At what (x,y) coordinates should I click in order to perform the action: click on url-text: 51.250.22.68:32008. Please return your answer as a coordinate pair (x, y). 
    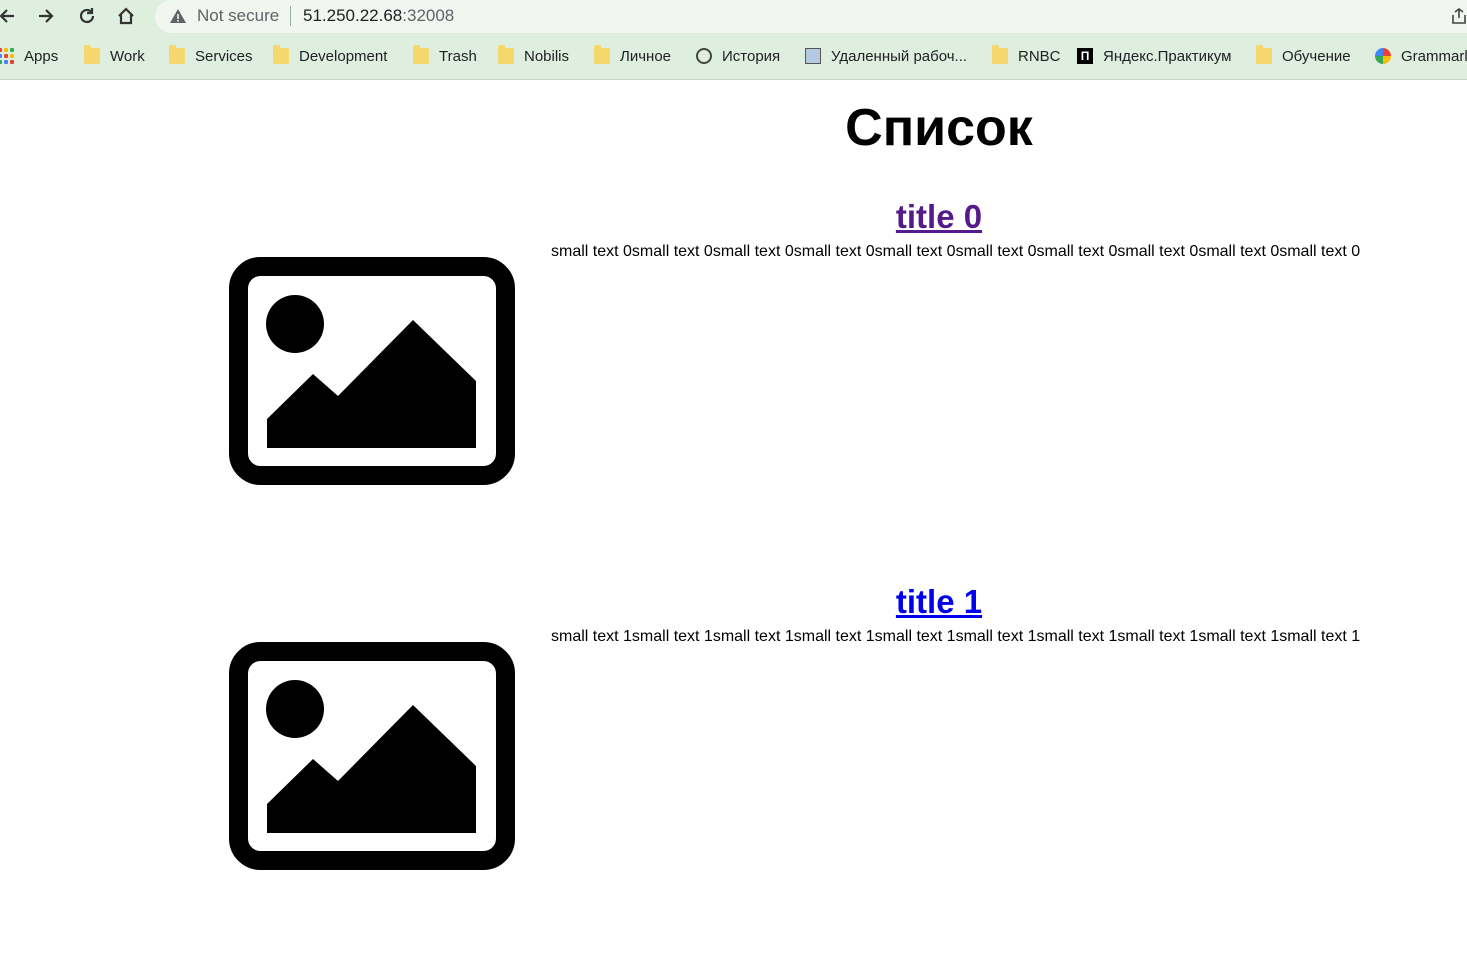
    Looking at the image, I should click on (378, 16).